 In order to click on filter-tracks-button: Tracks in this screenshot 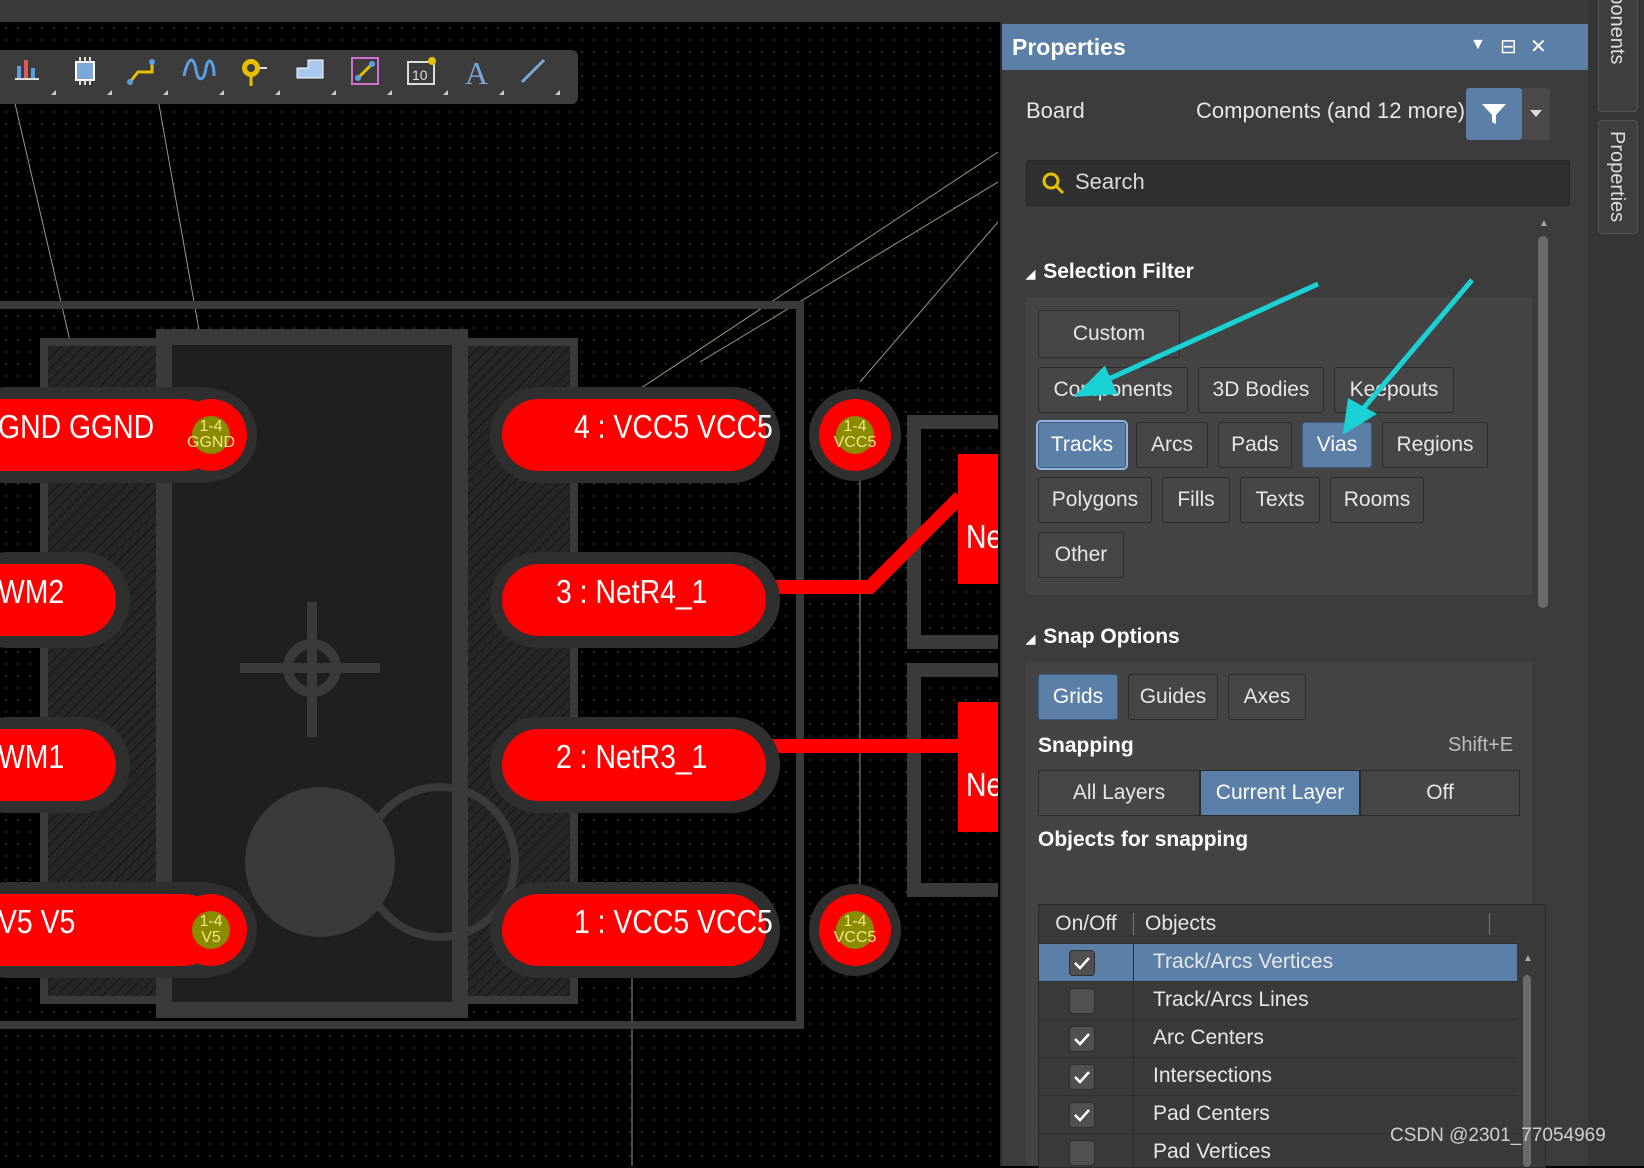, I will do `click(1082, 445)`.